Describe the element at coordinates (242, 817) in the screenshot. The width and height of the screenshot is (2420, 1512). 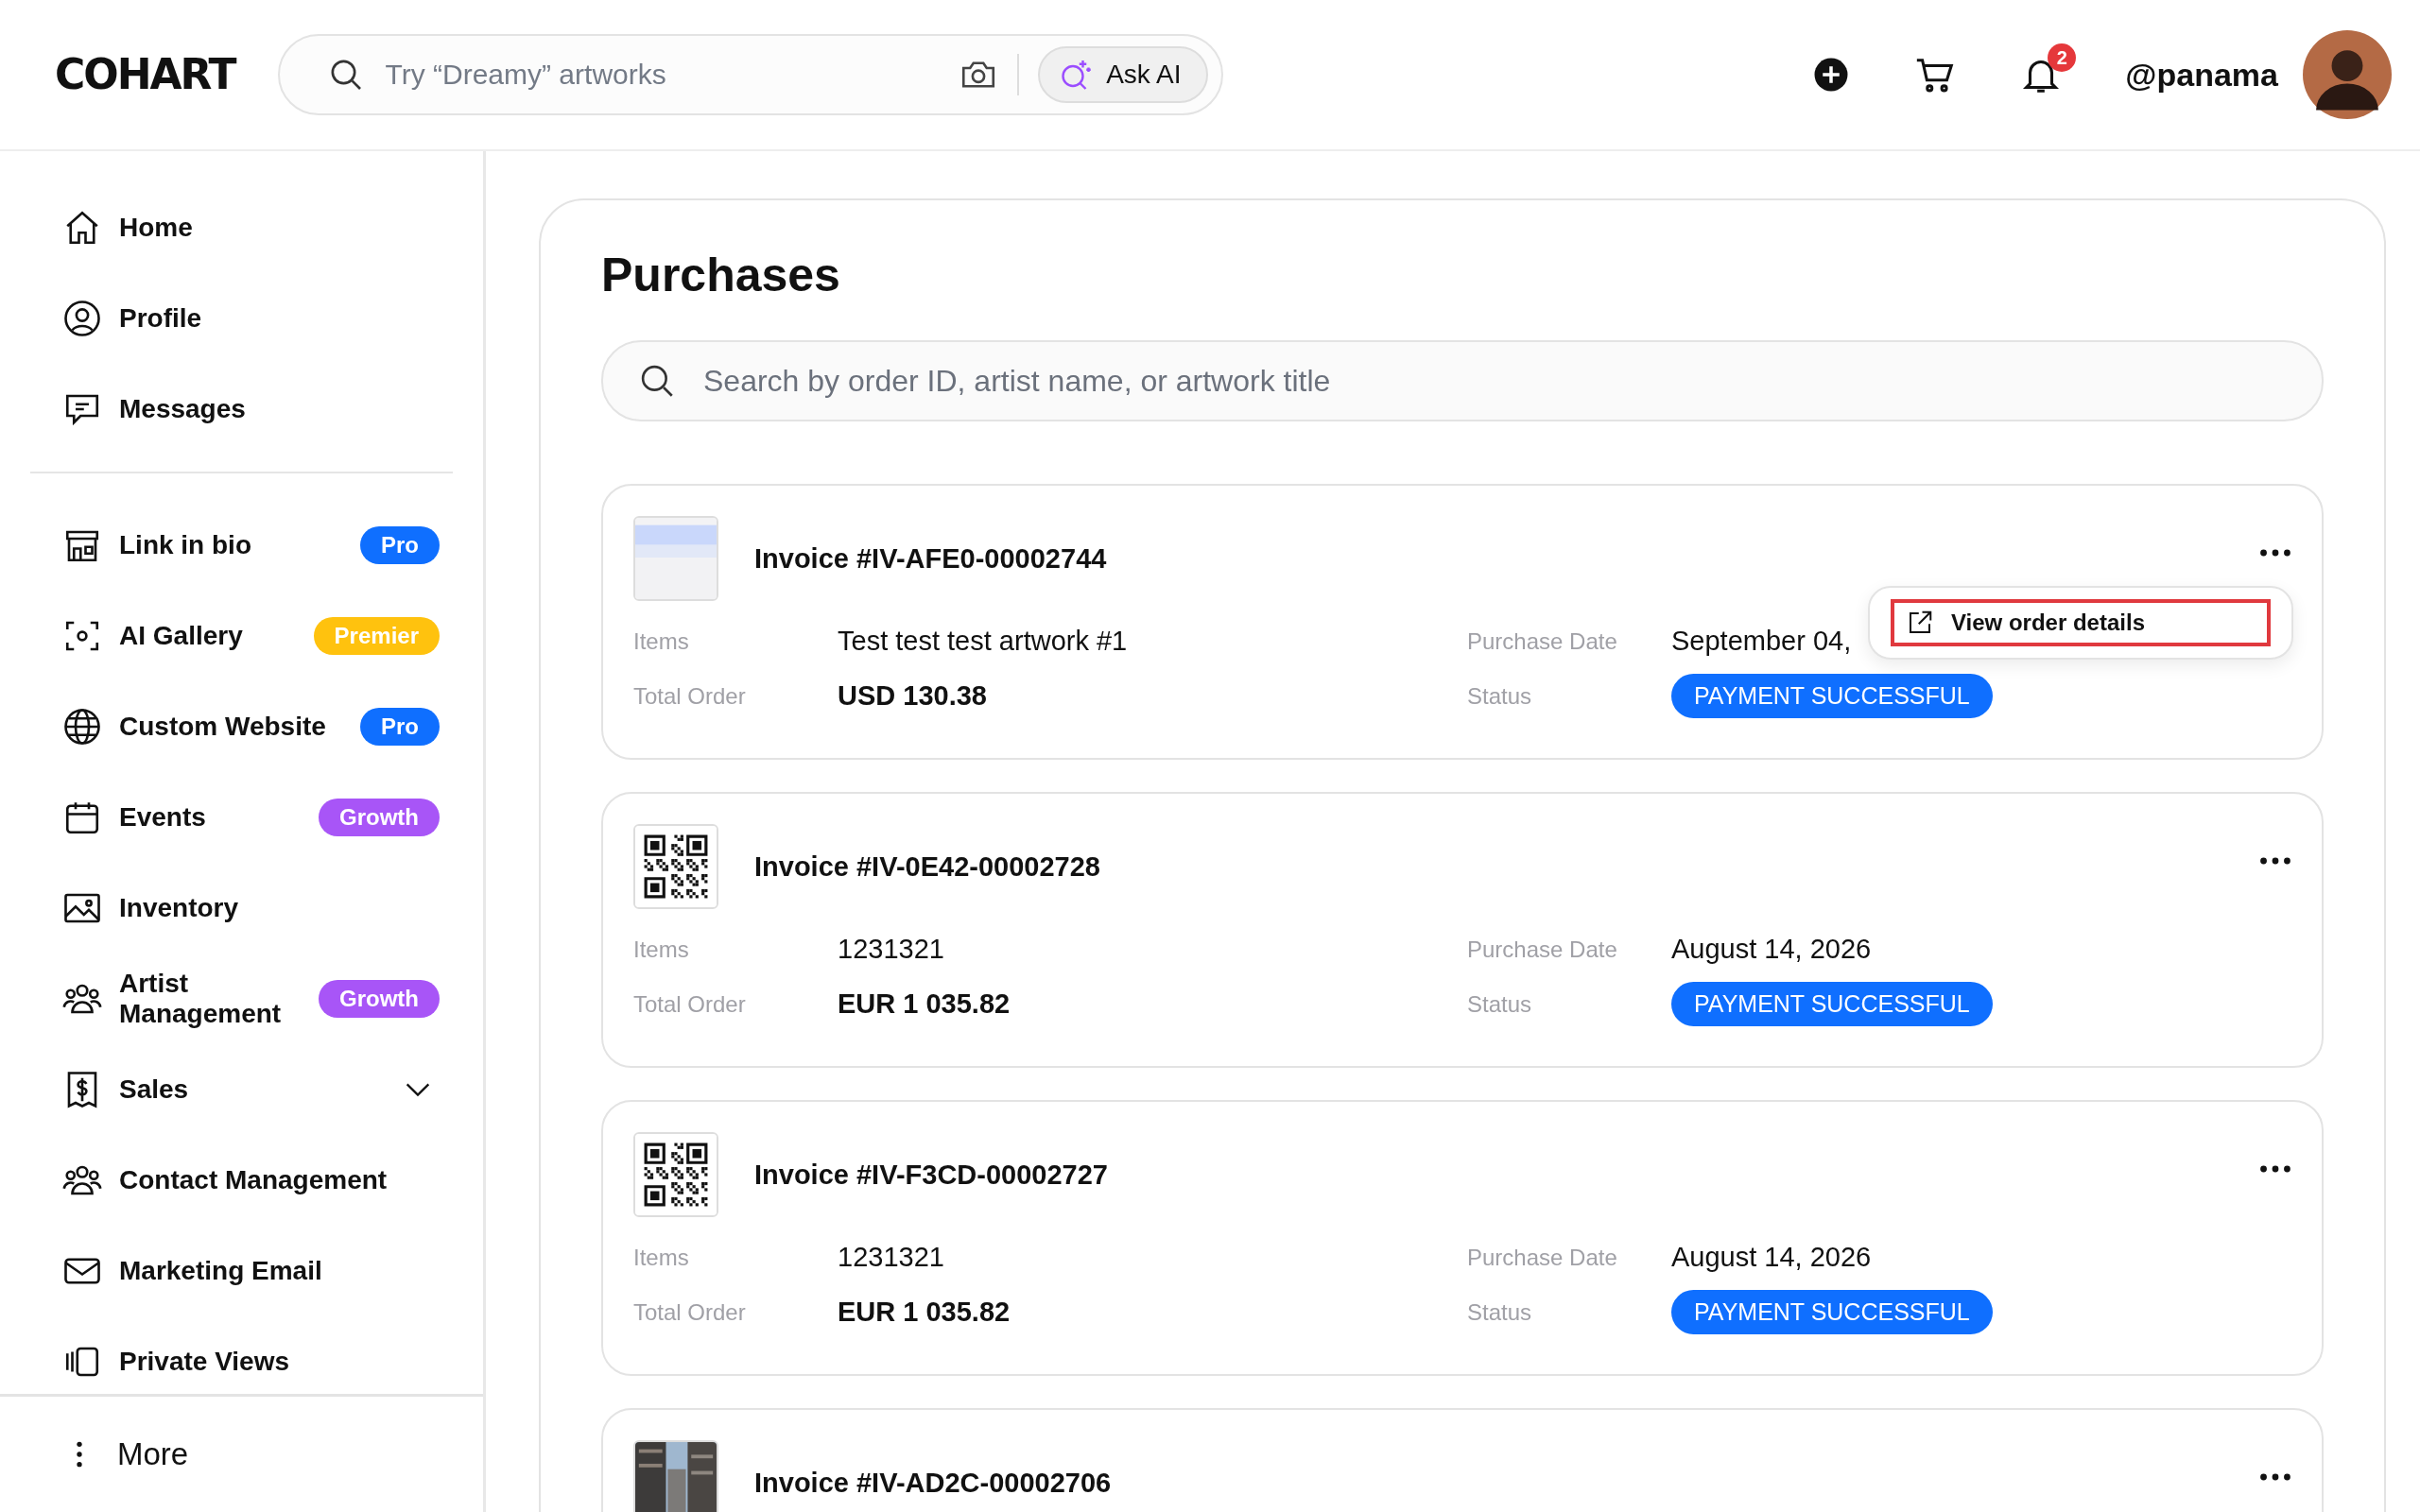
I see `sidebar-item: Events Growth` at that location.